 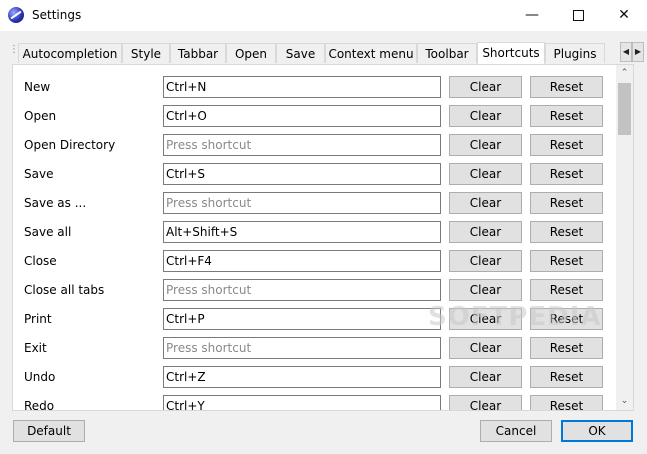 I want to click on tab-save: Save, so click(x=300, y=53).